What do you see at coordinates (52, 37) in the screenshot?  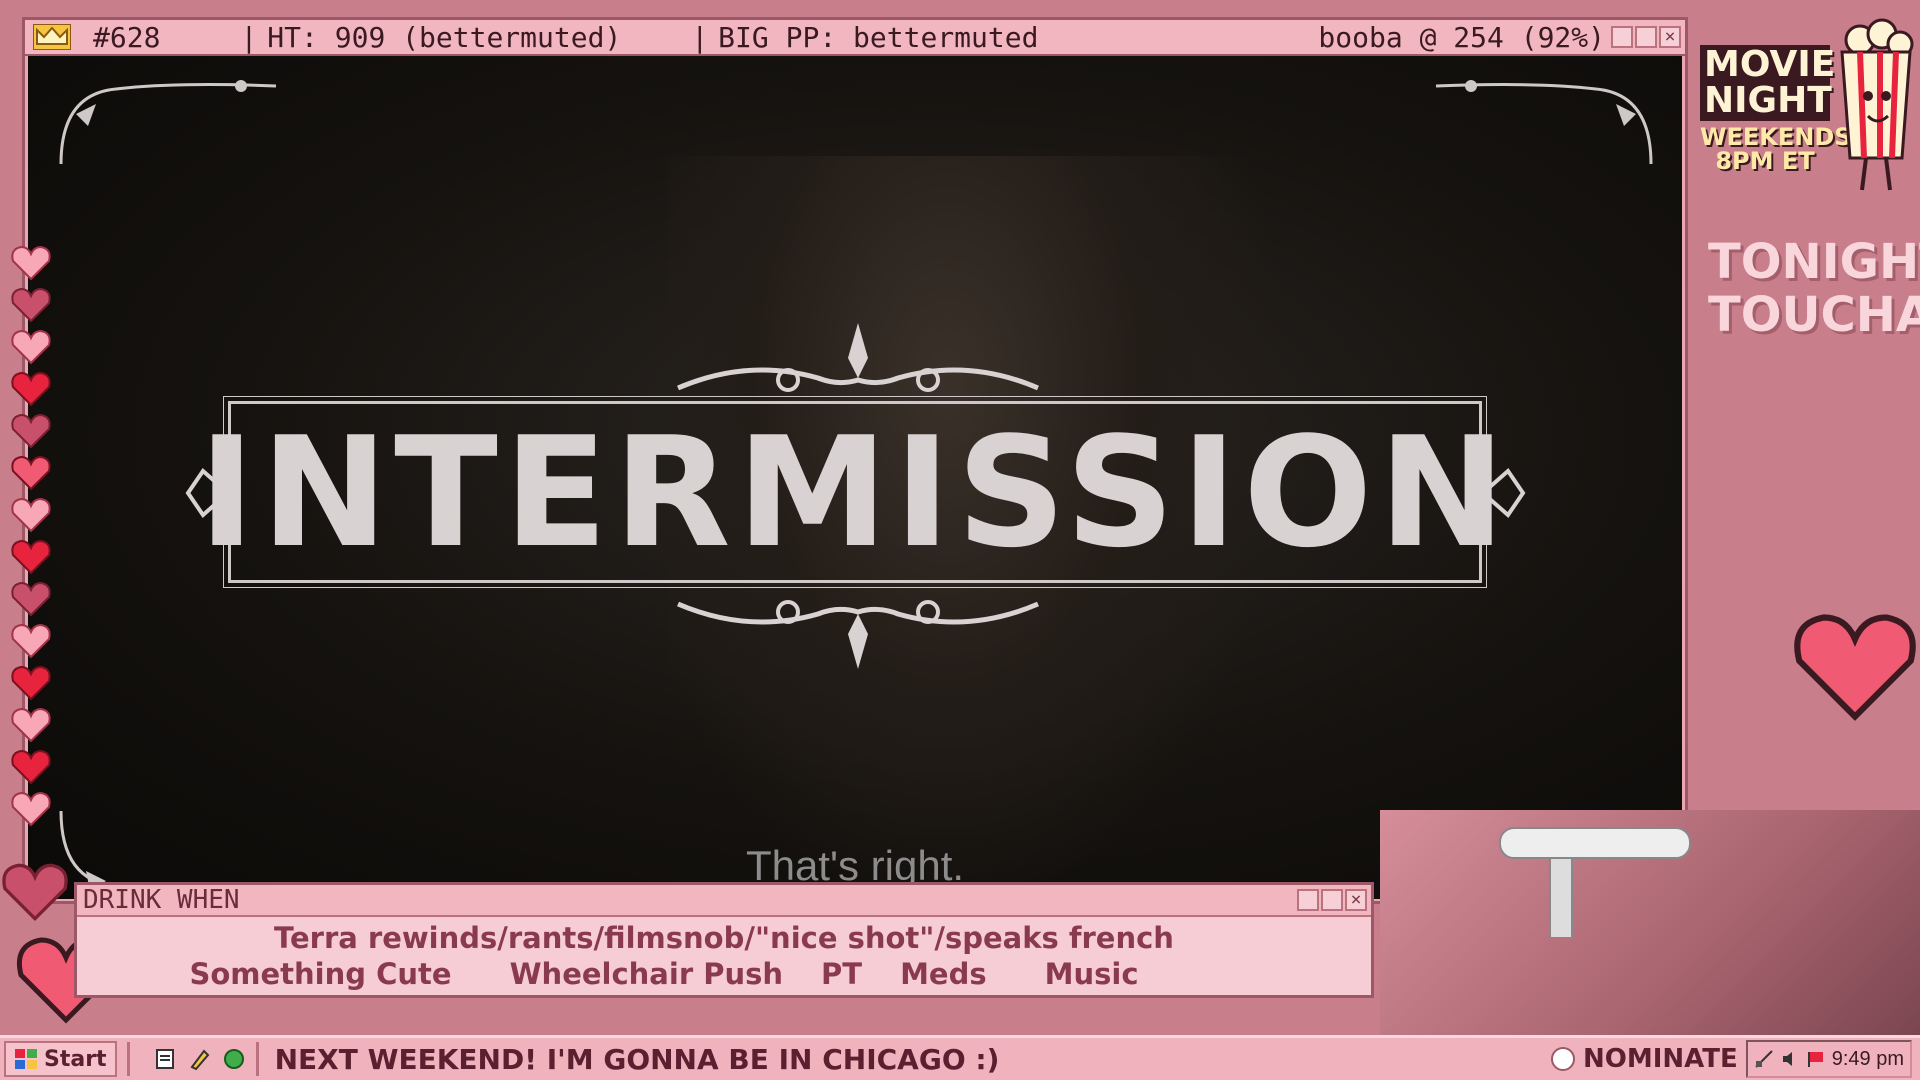 I see `crown-icon` at bounding box center [52, 37].